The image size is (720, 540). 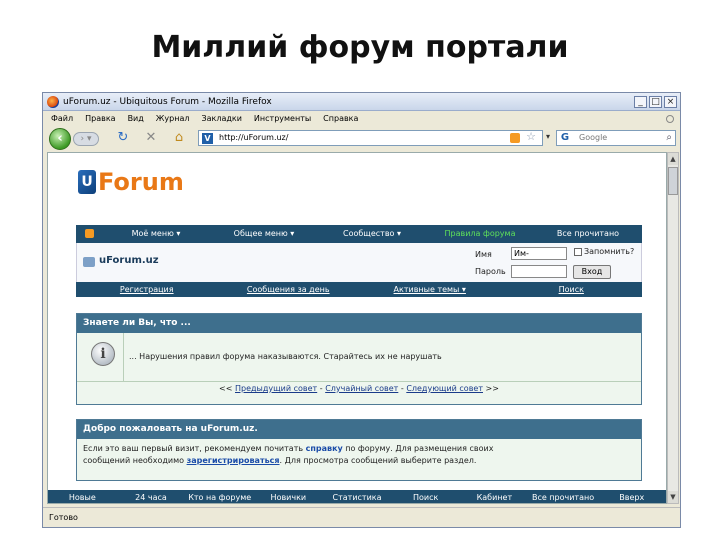 What do you see at coordinates (151, 138) in the screenshot?
I see `stop-icon: ✕` at bounding box center [151, 138].